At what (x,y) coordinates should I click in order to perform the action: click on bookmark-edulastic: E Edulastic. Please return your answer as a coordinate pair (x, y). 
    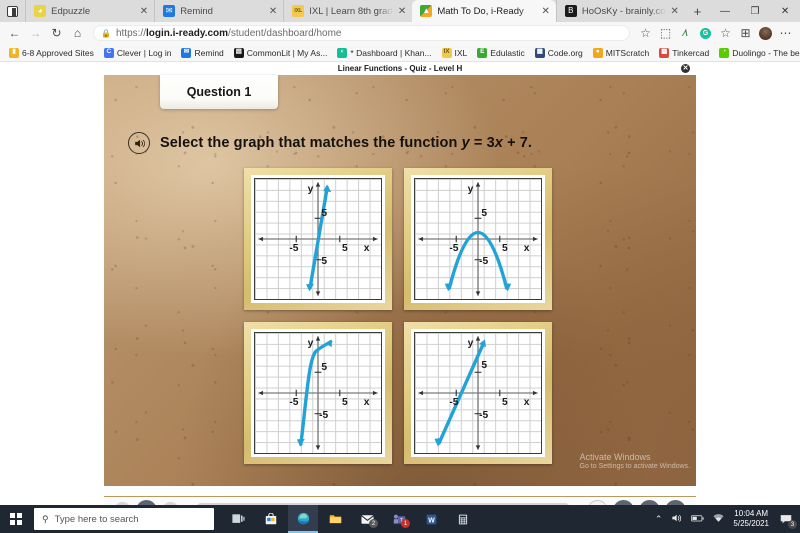
    Looking at the image, I should click on (501, 52).